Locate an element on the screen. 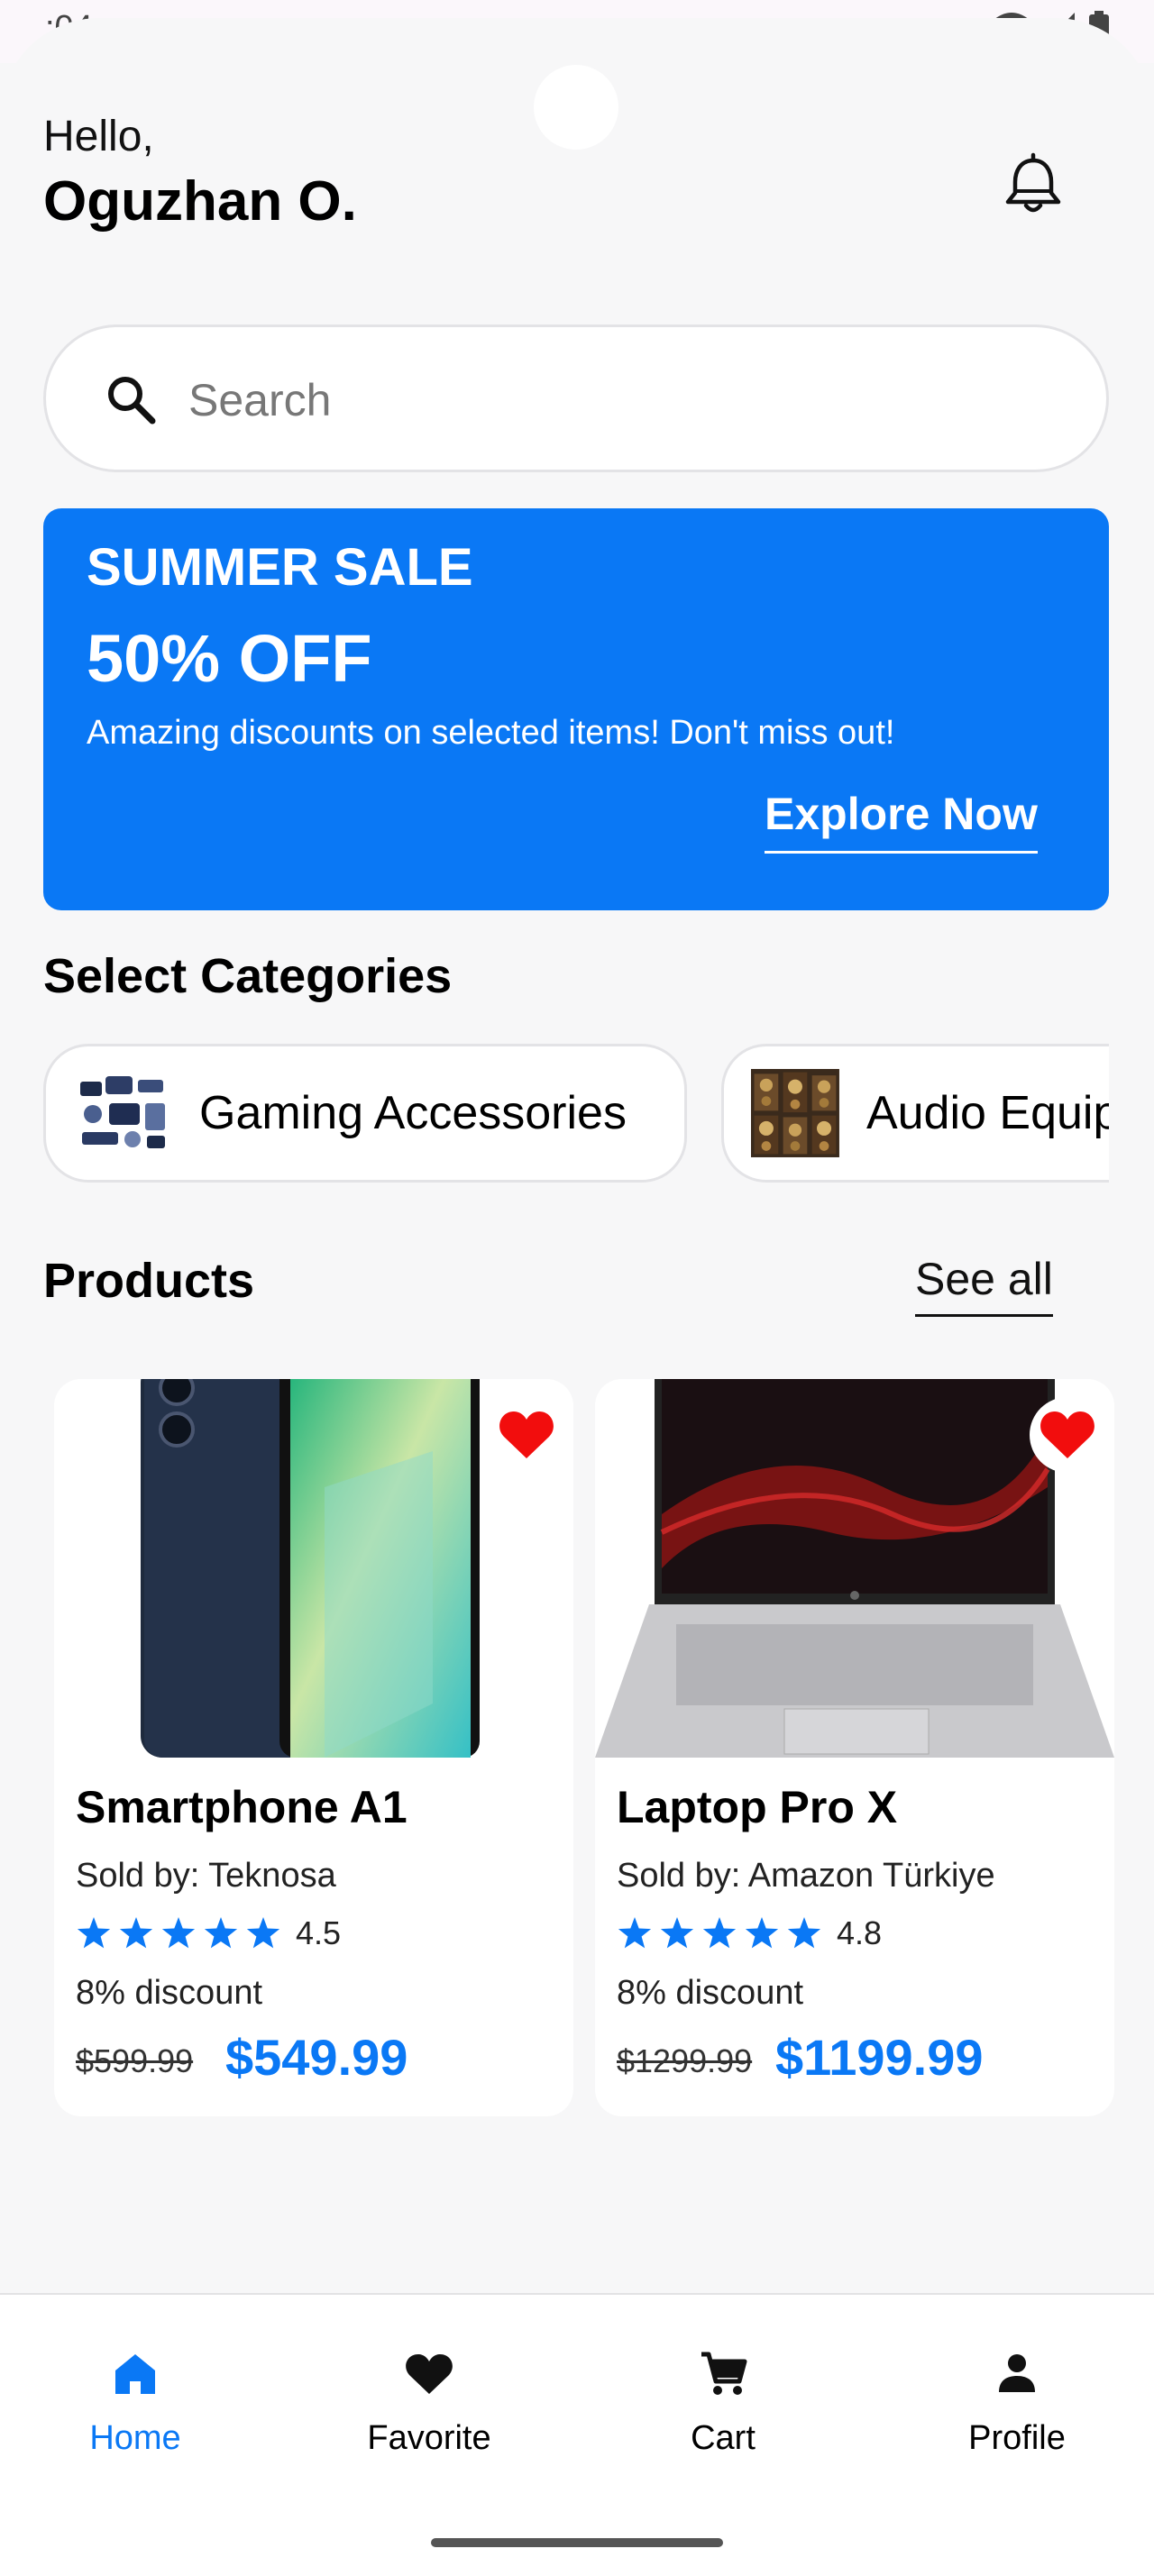  category-chip-gaming-accessories: Gaming Accessories is located at coordinates (365, 1113).